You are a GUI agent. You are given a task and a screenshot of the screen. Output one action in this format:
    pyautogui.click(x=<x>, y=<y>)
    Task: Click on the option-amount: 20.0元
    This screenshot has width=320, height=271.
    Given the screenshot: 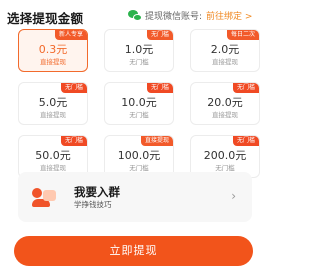 What is the action you would take?
    pyautogui.click(x=225, y=102)
    